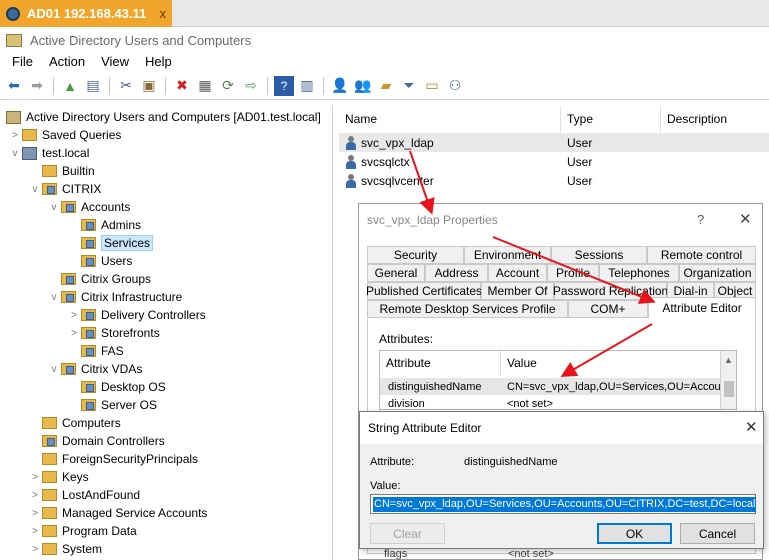 The image size is (769, 560). I want to click on tree-node-msa: > Managed Service Accounts, so click(117, 513).